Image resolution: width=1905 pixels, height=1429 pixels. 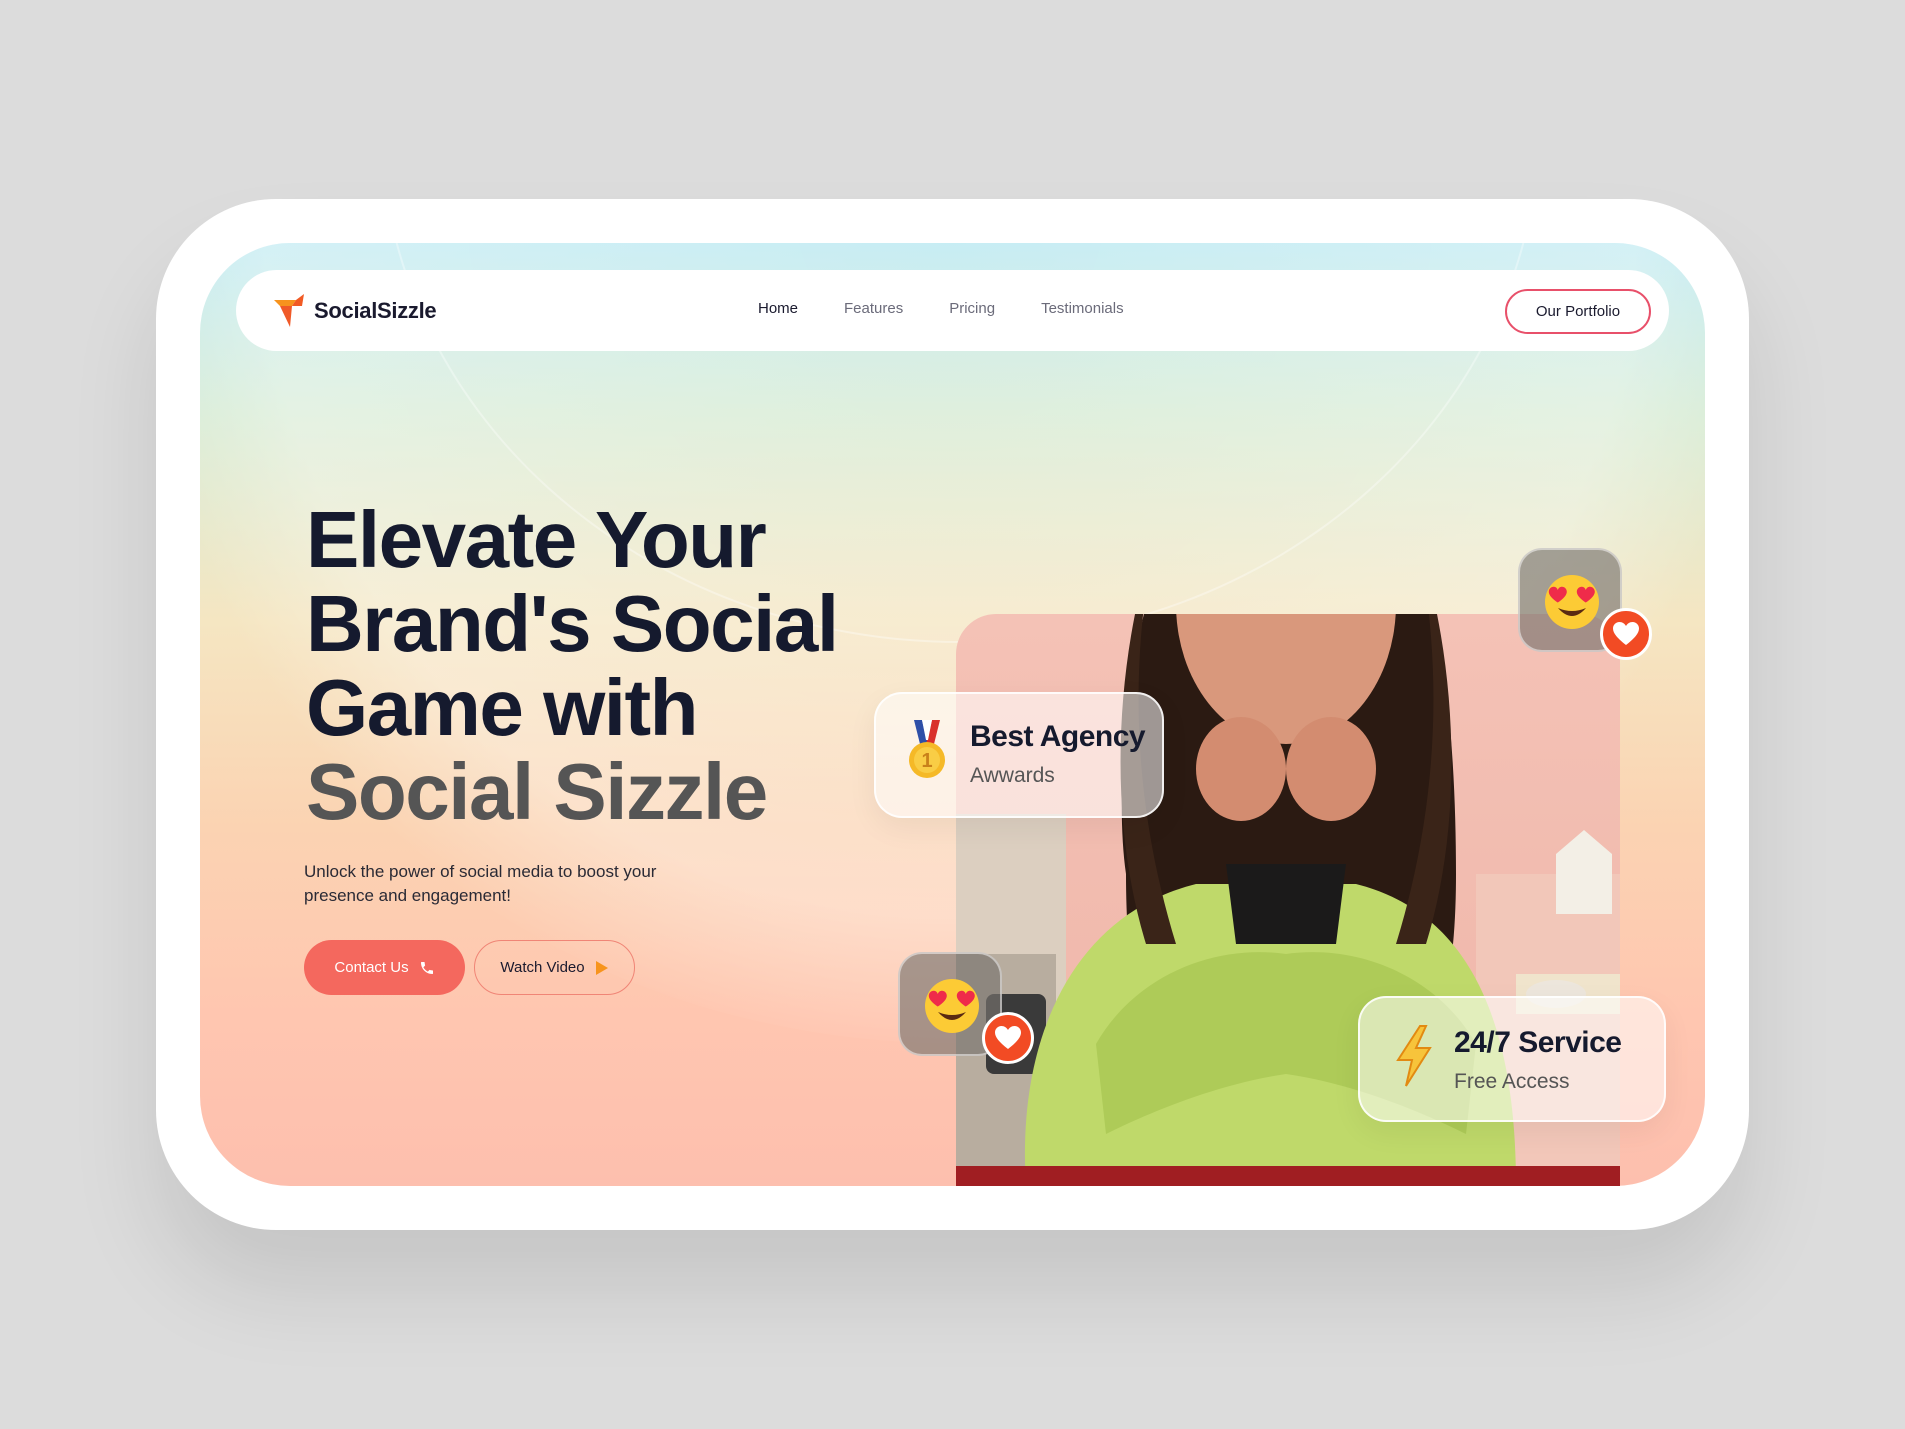 I want to click on play-icon, so click(x=602, y=968).